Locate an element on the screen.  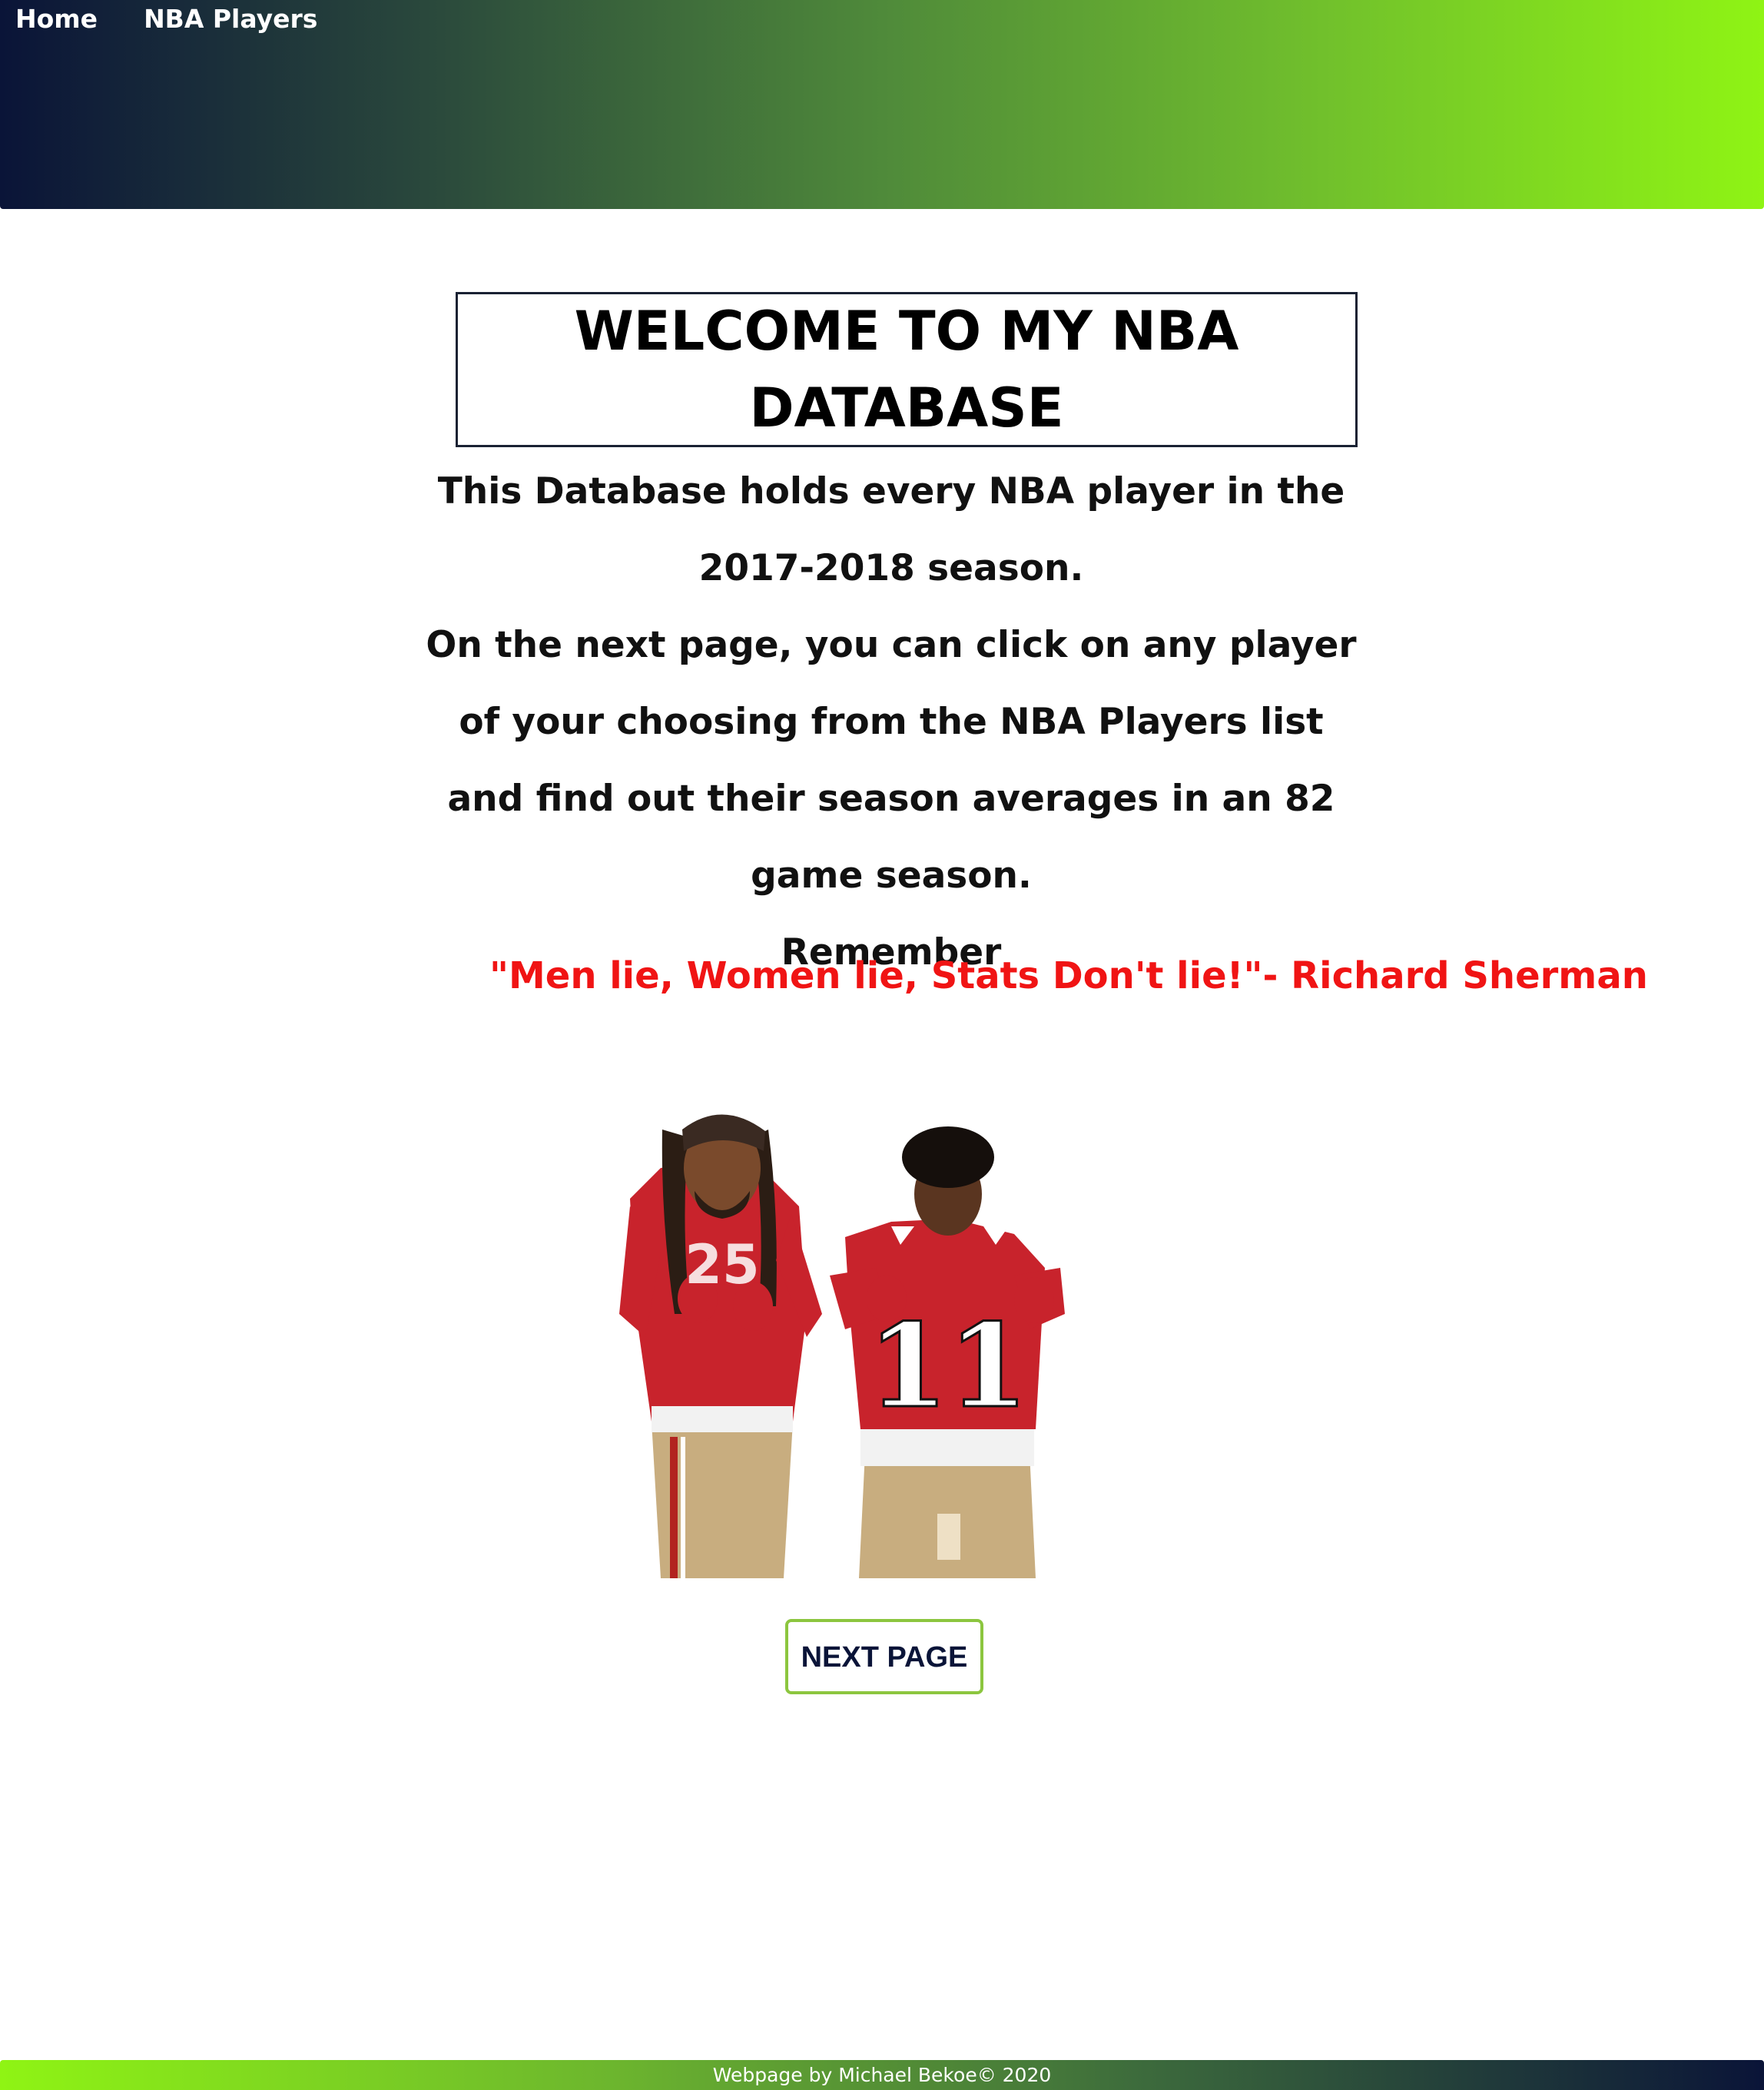
svg-text: 11 is located at coordinates (949, 1366).